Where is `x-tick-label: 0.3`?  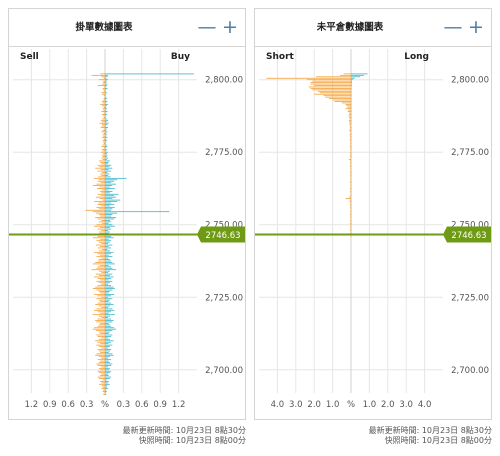
x-tick-label: 0.3 is located at coordinates (87, 405).